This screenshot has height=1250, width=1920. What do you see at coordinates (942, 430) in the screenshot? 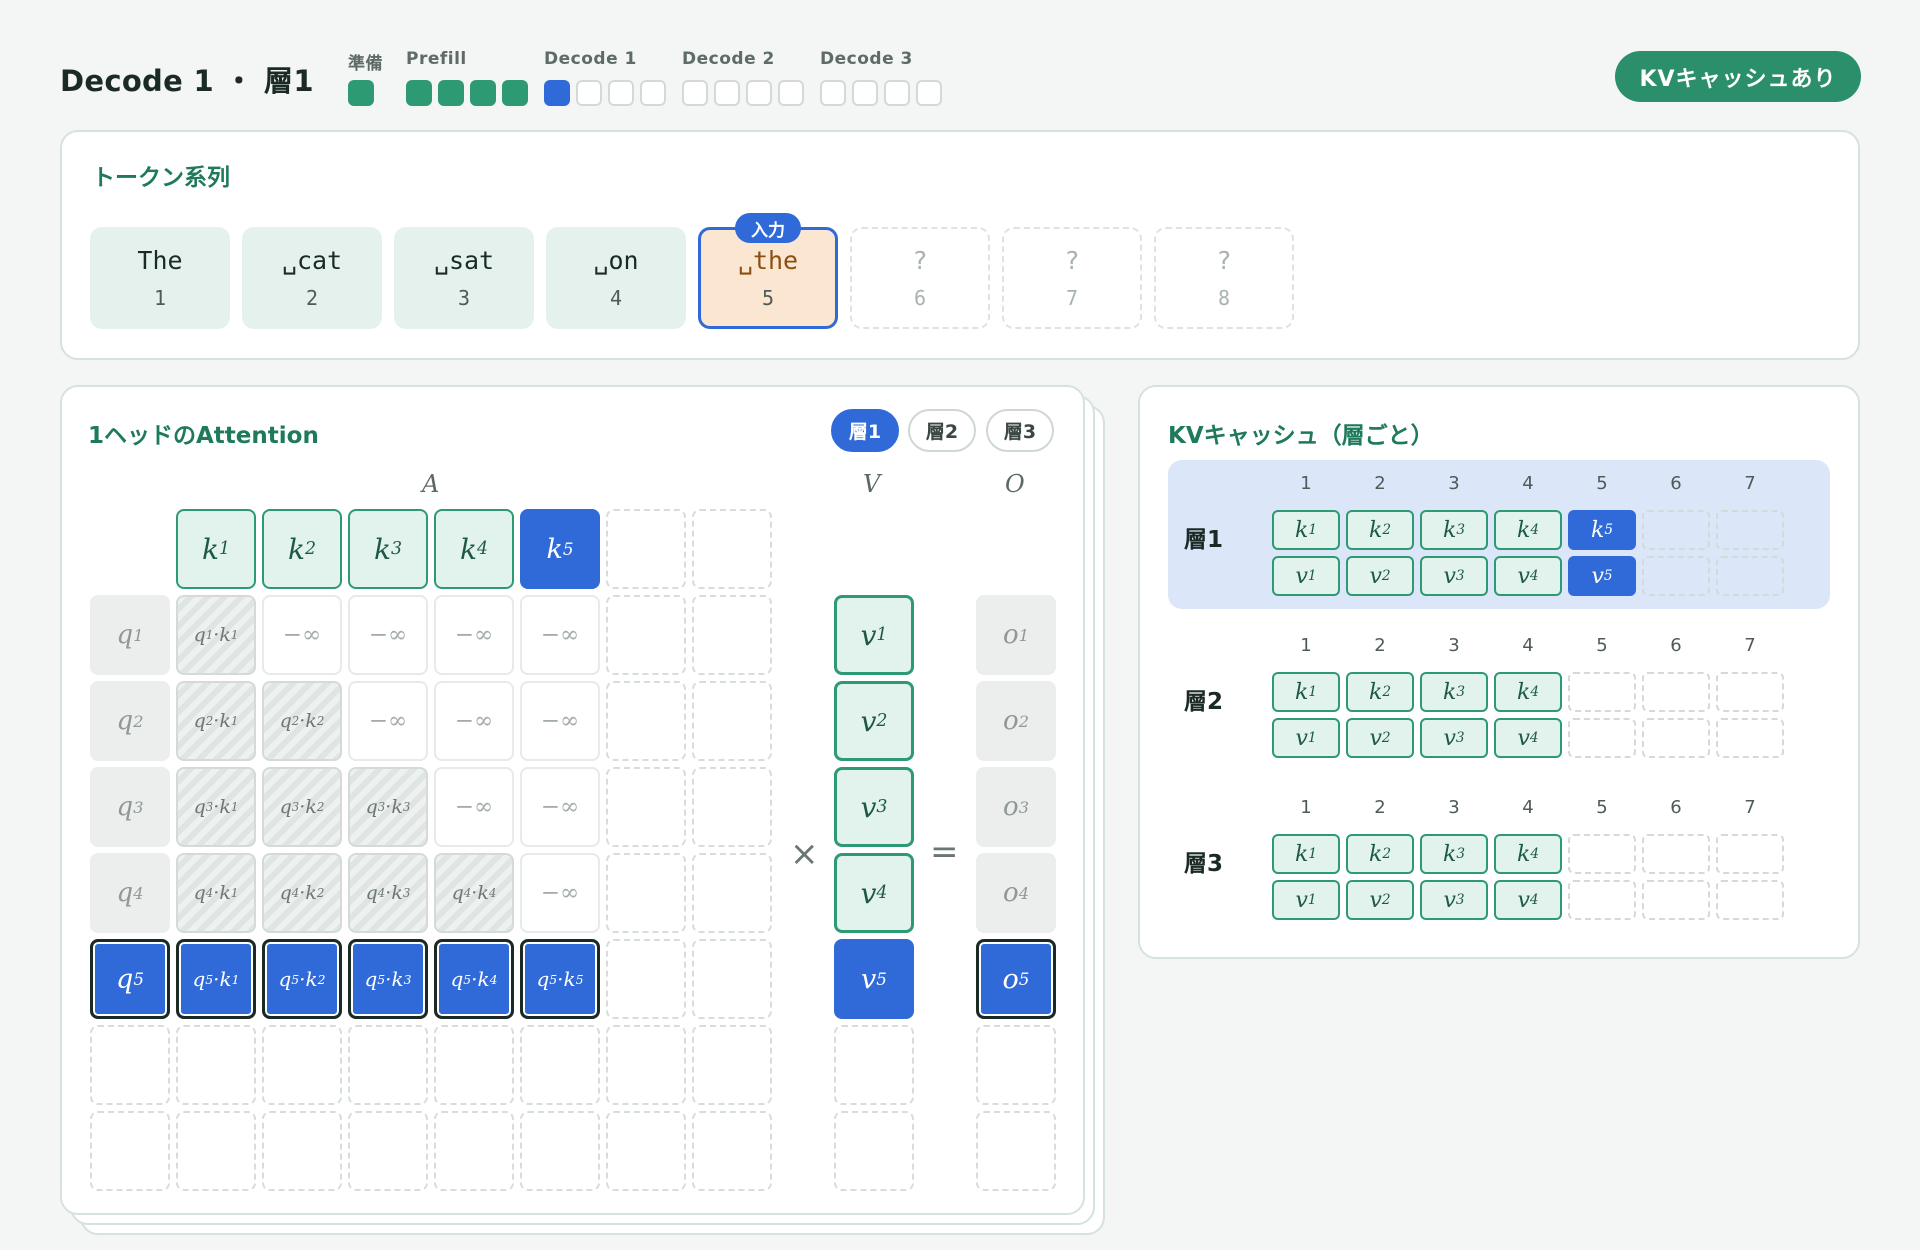
I see `layer-pill: 層2` at bounding box center [942, 430].